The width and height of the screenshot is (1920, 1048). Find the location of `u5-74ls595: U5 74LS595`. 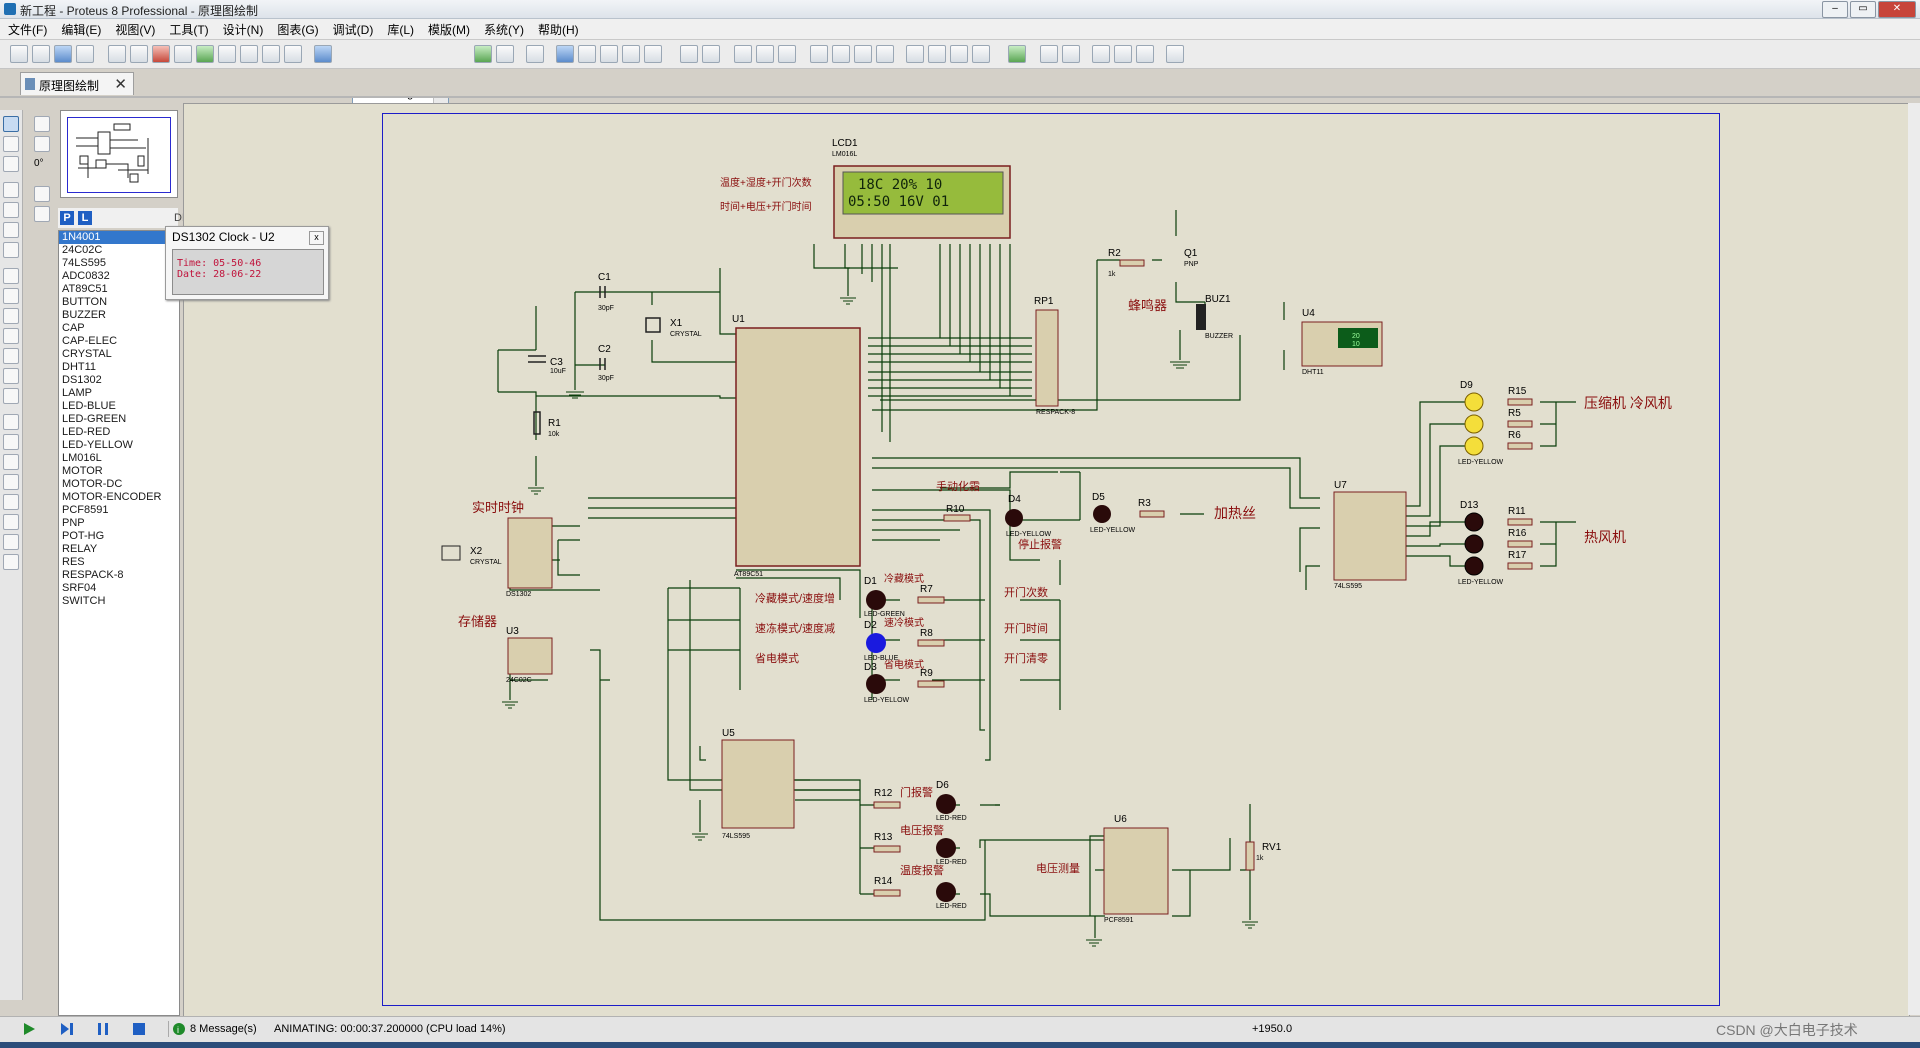

u5-74ls595: U5 74LS595 is located at coordinates (758, 784).